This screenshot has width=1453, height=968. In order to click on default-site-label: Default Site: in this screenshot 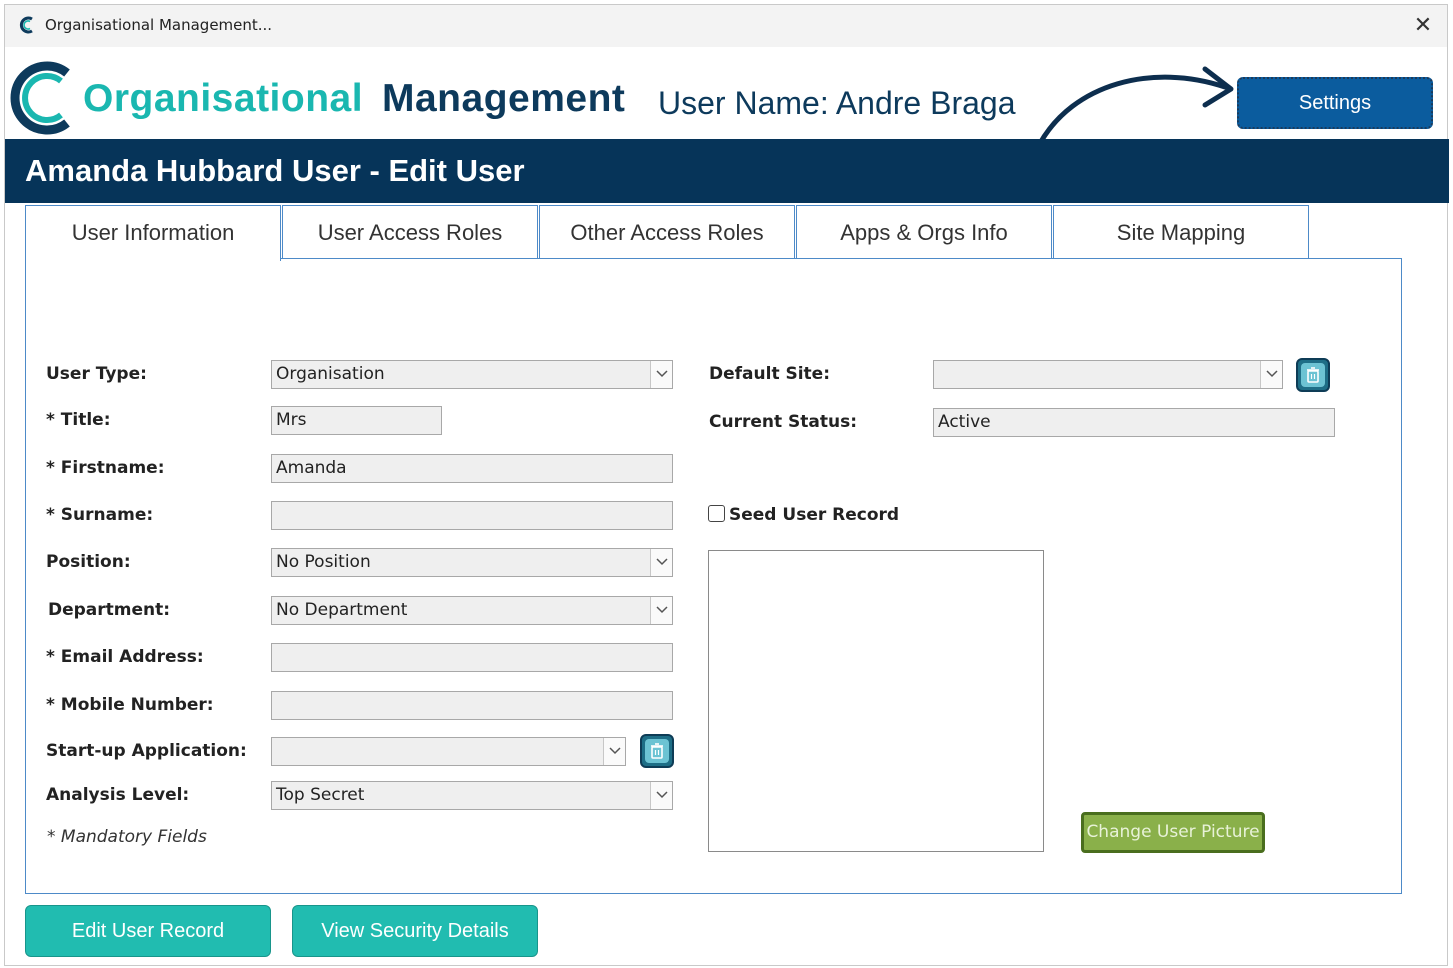, I will do `click(770, 374)`.